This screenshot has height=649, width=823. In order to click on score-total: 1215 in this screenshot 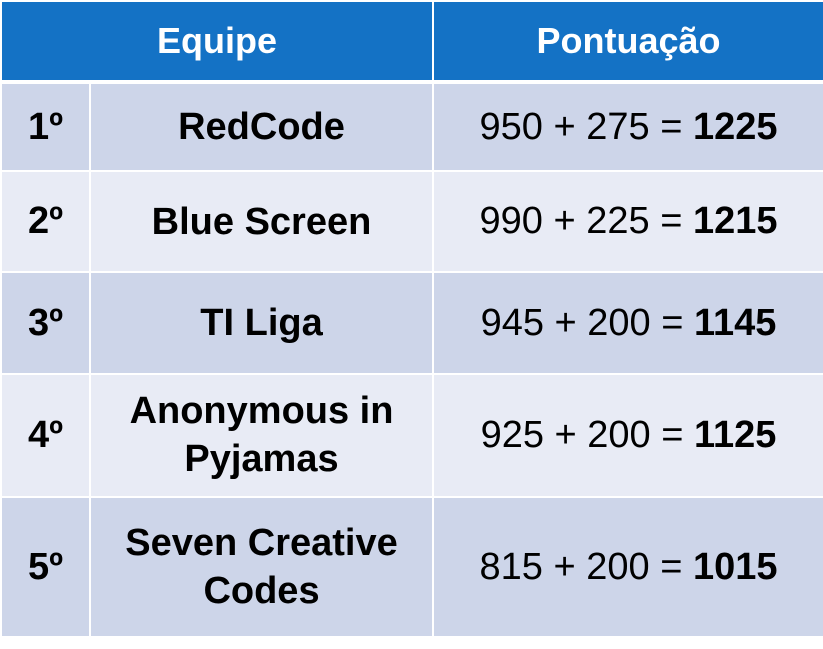, I will do `click(735, 221)`.